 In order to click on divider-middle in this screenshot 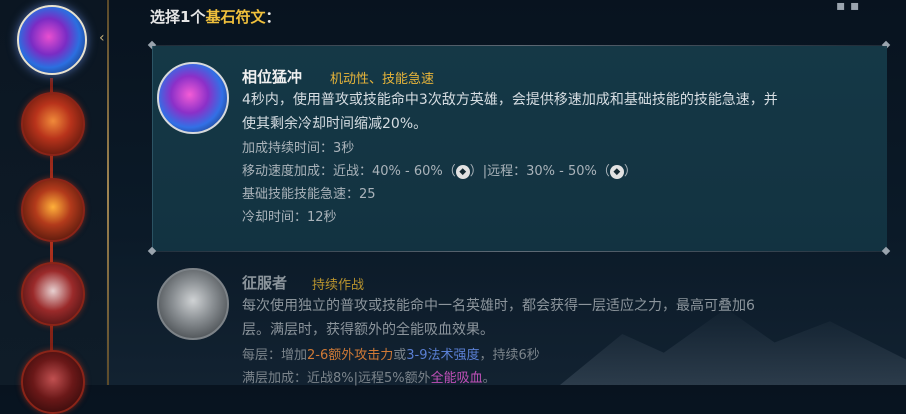, I will do `click(519, 251)`.